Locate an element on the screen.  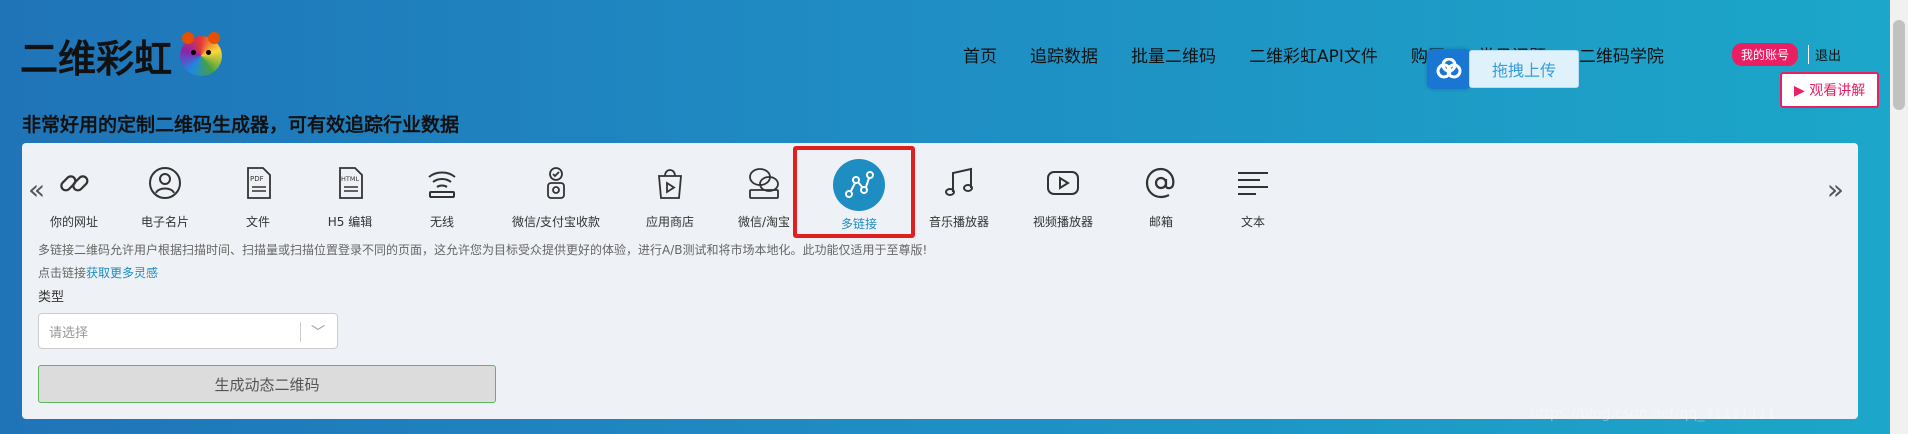
text-icon is located at coordinates (1253, 183).